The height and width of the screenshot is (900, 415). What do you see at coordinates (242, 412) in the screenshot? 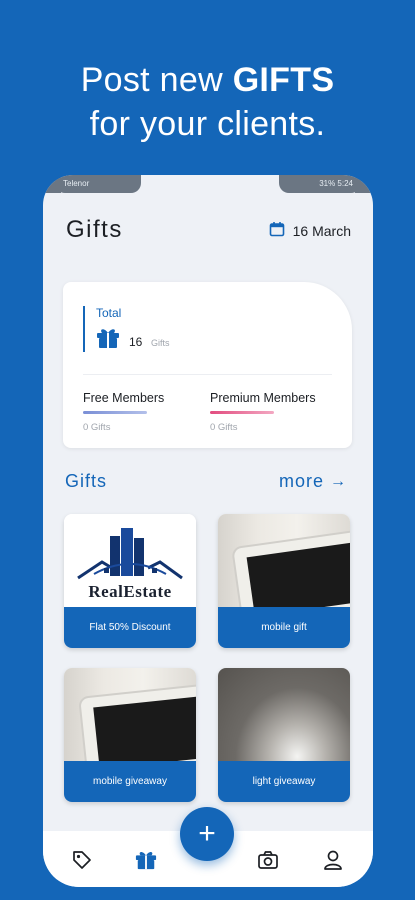
I see `premium-members-line` at bounding box center [242, 412].